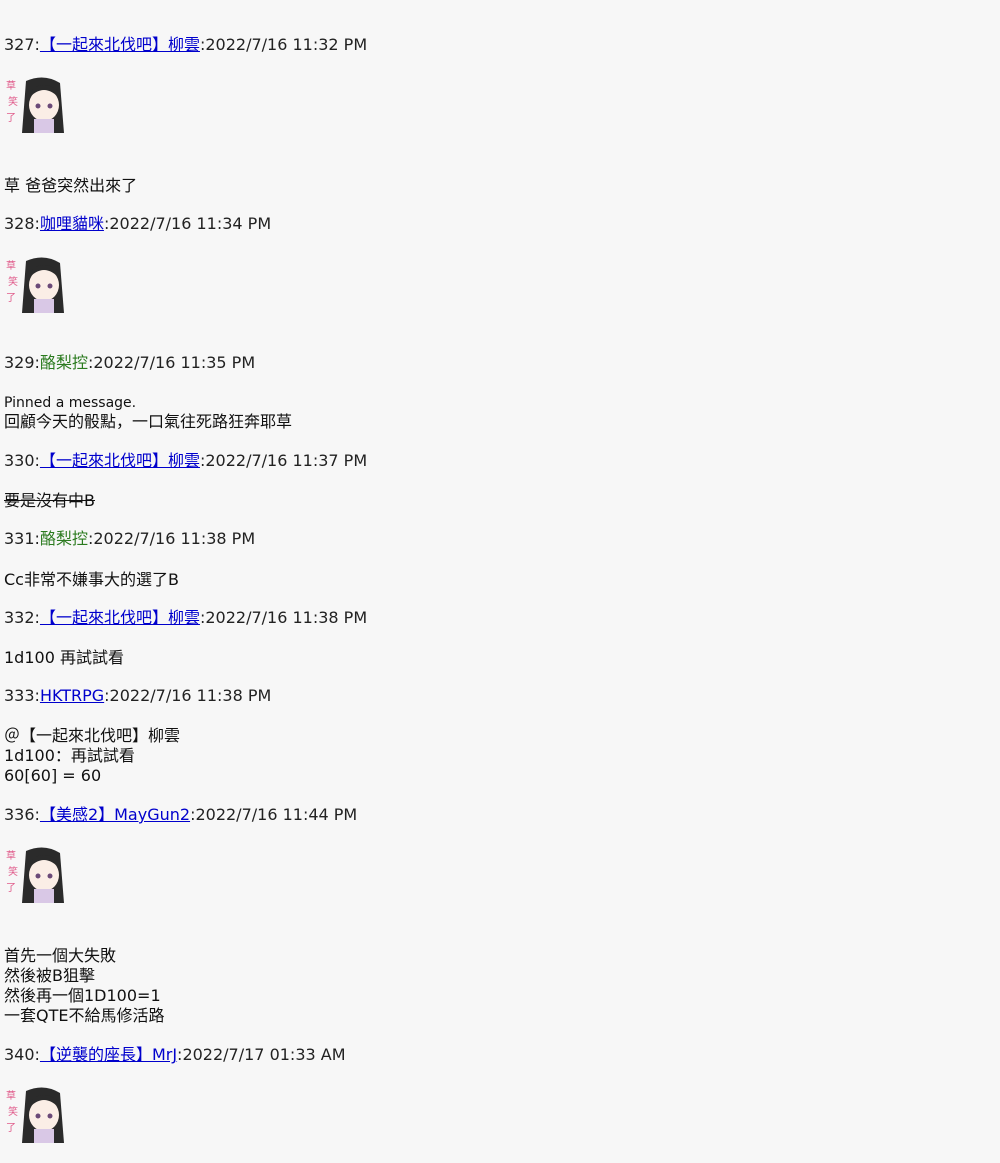 The image size is (1000, 1163). What do you see at coordinates (174, 362) in the screenshot?
I see `timestamp: 2022/7/16 11:35 PM` at bounding box center [174, 362].